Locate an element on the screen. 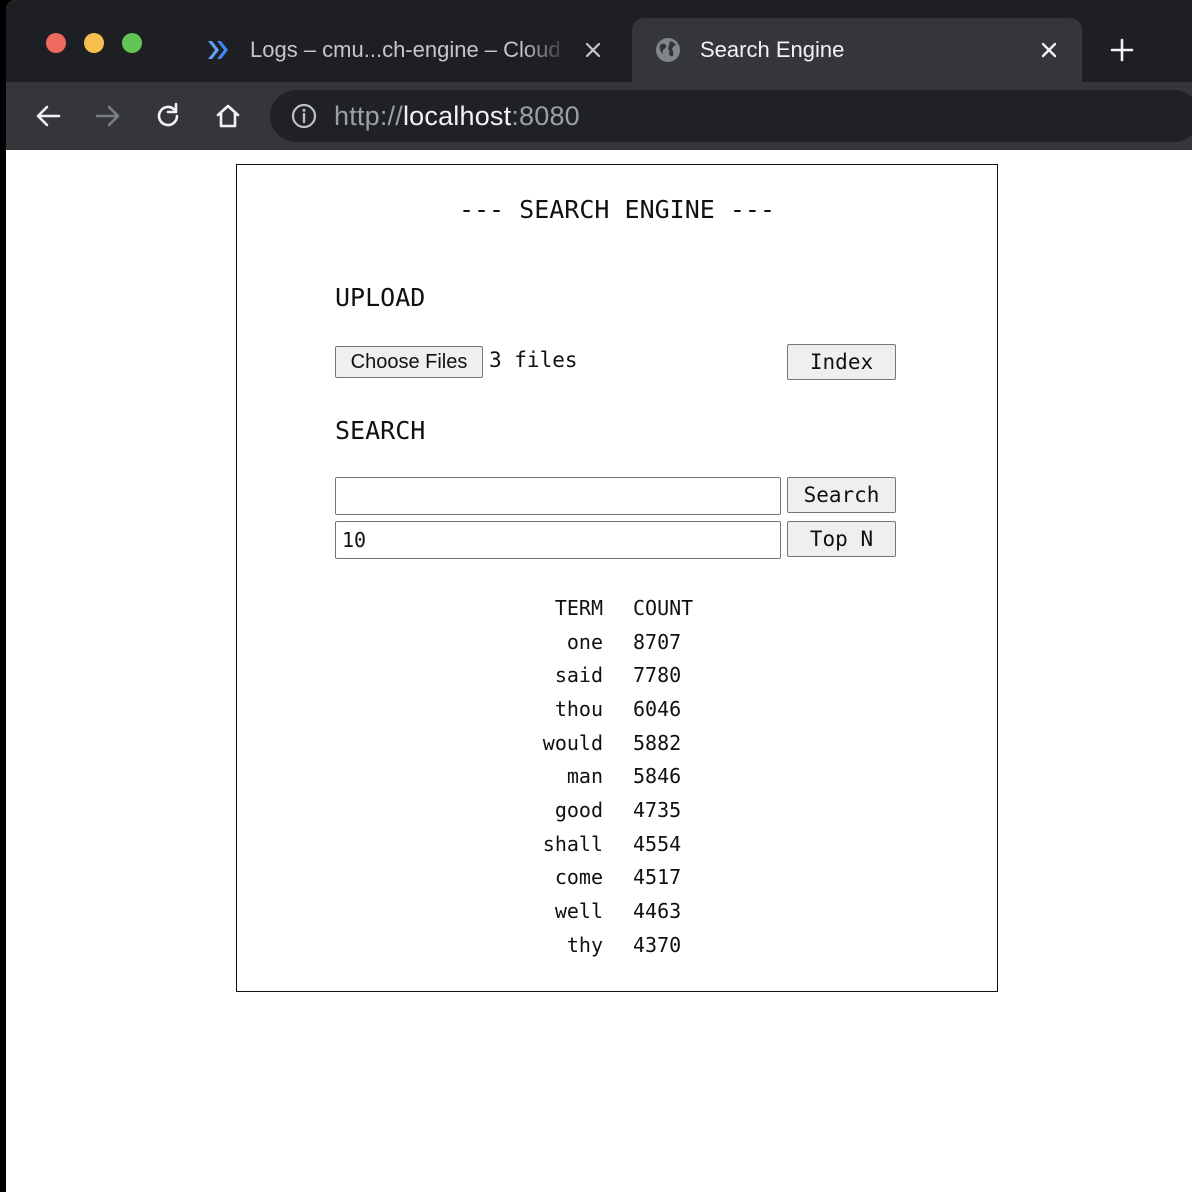  term-cell: well is located at coordinates (578, 911).